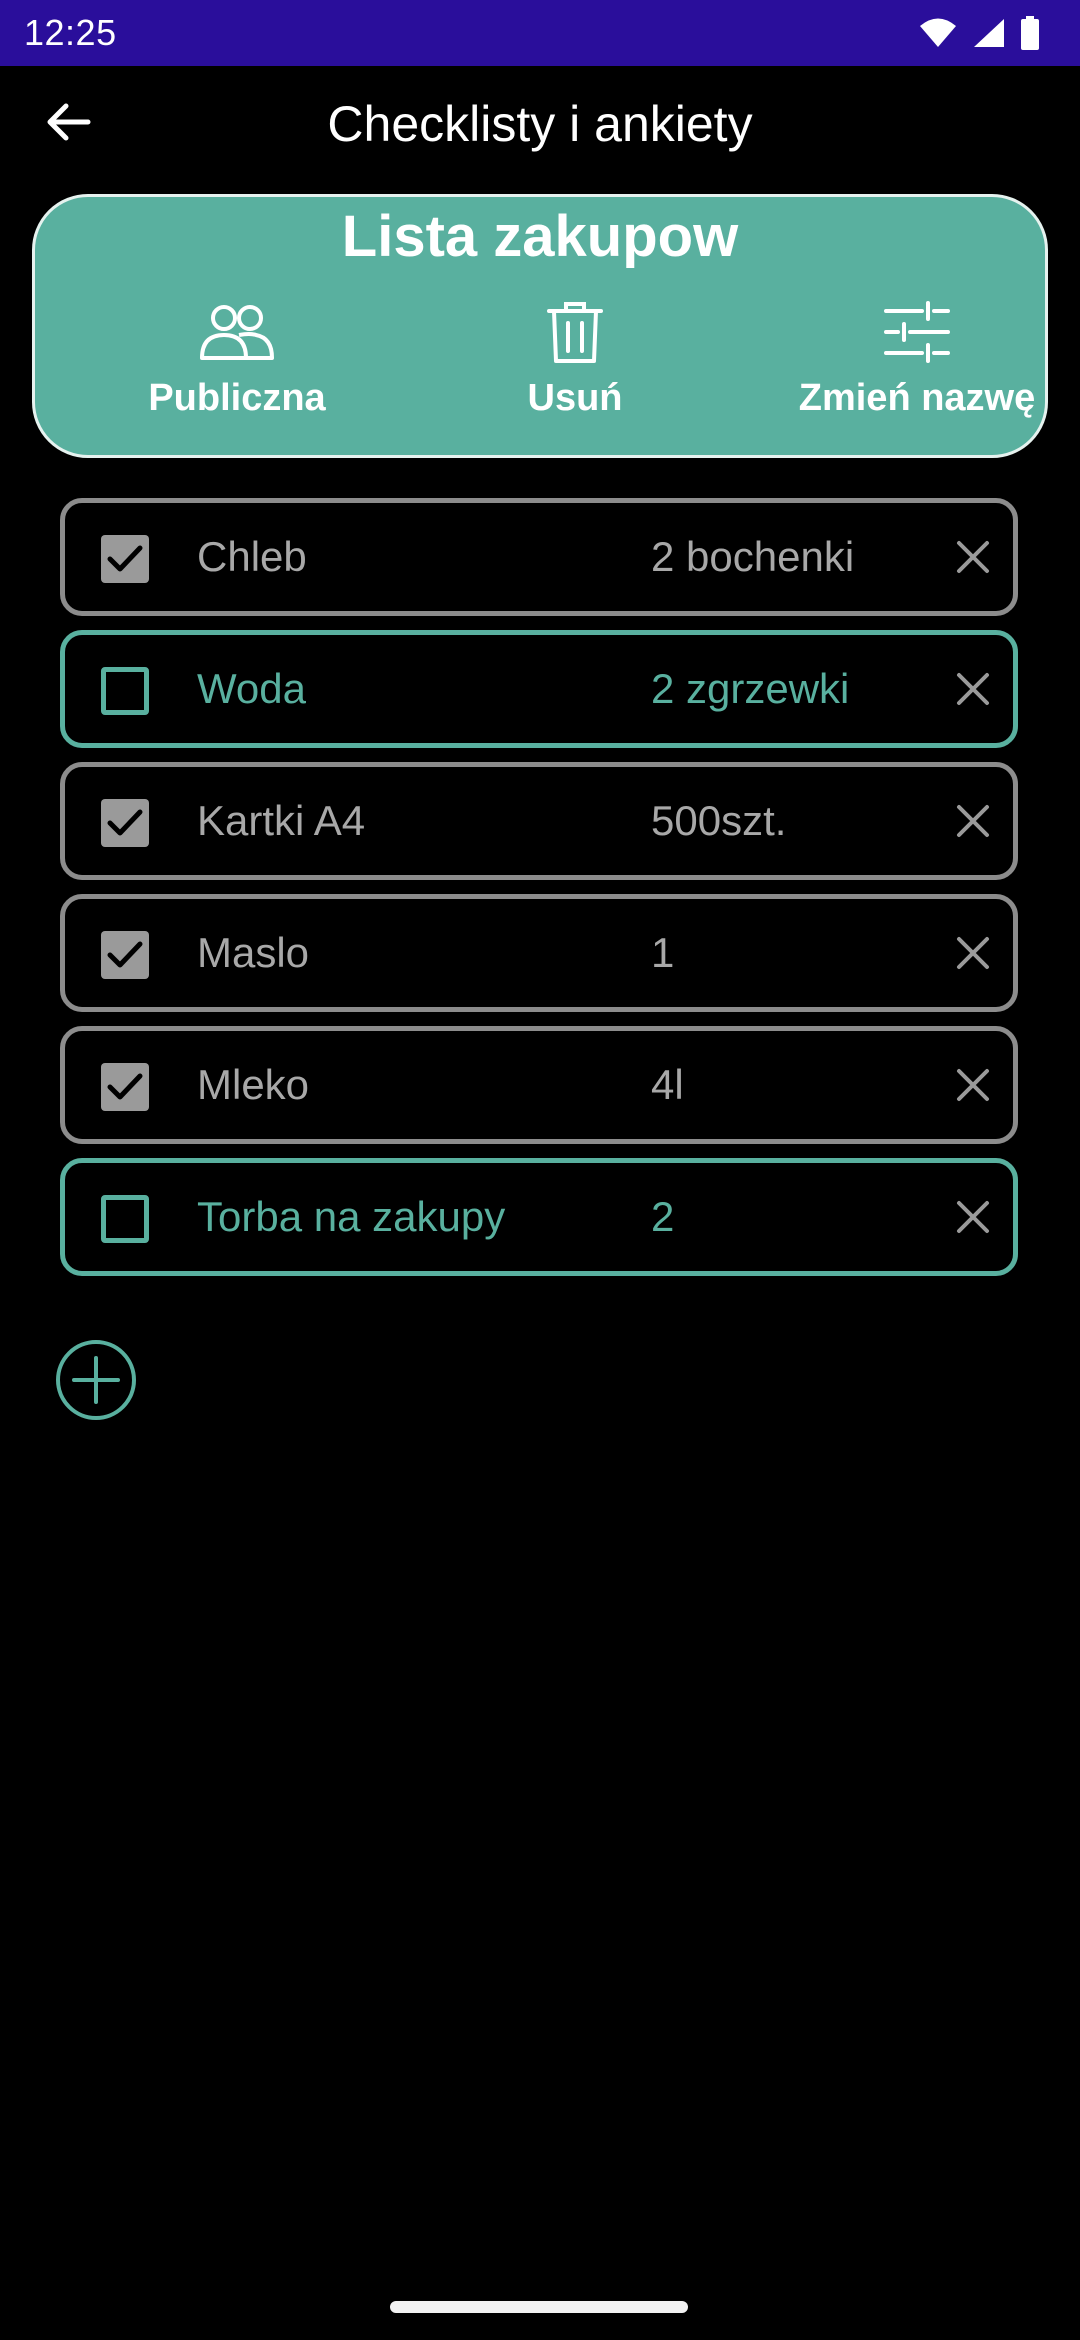  Describe the element at coordinates (575, 398) in the screenshot. I see `delete-label: Usuń` at that location.